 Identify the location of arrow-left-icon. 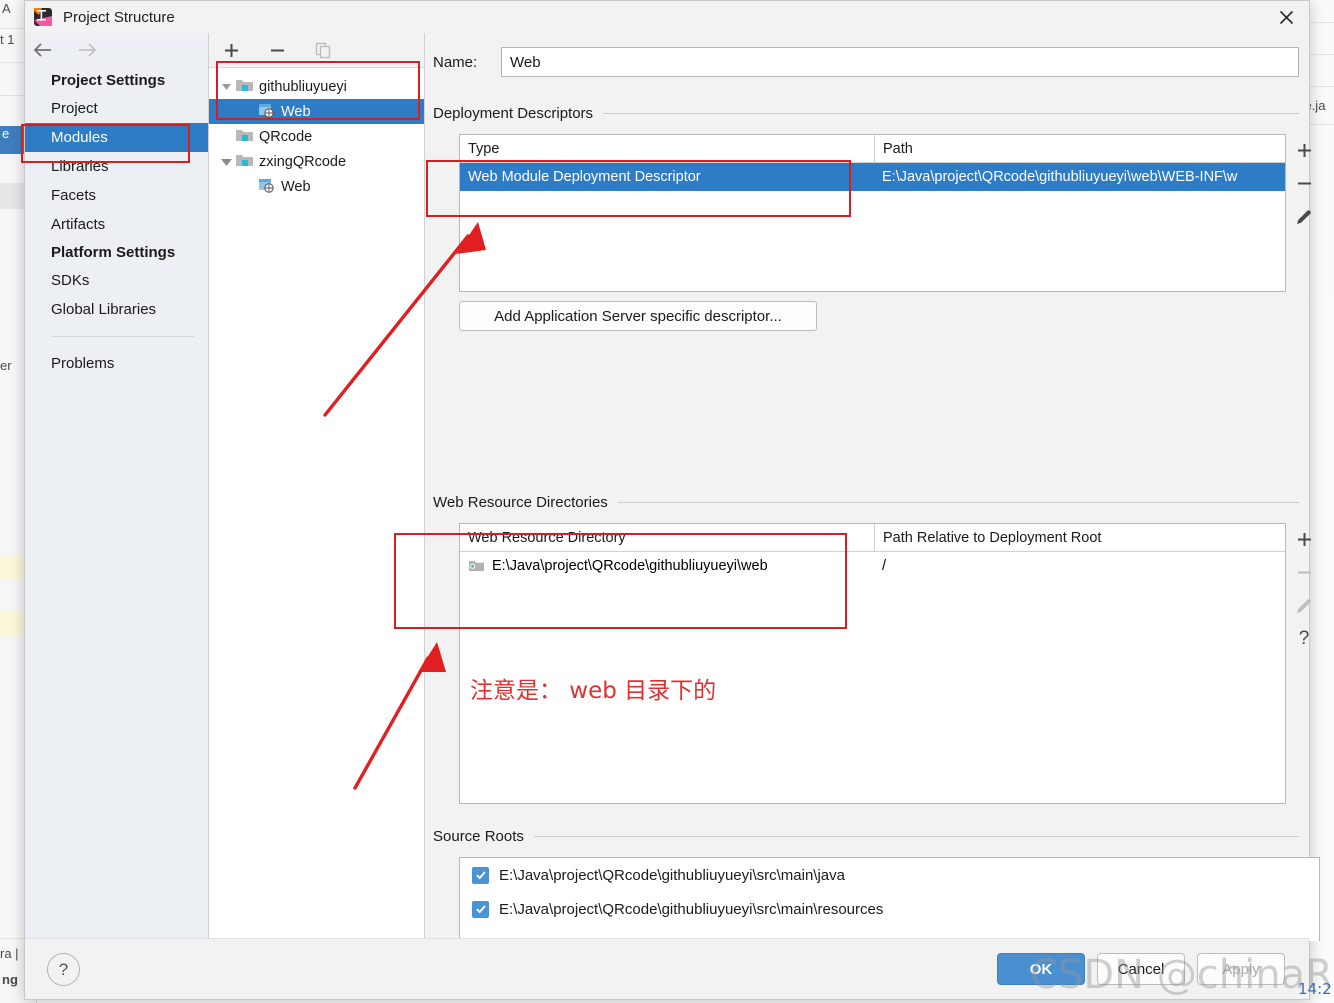
(43, 50).